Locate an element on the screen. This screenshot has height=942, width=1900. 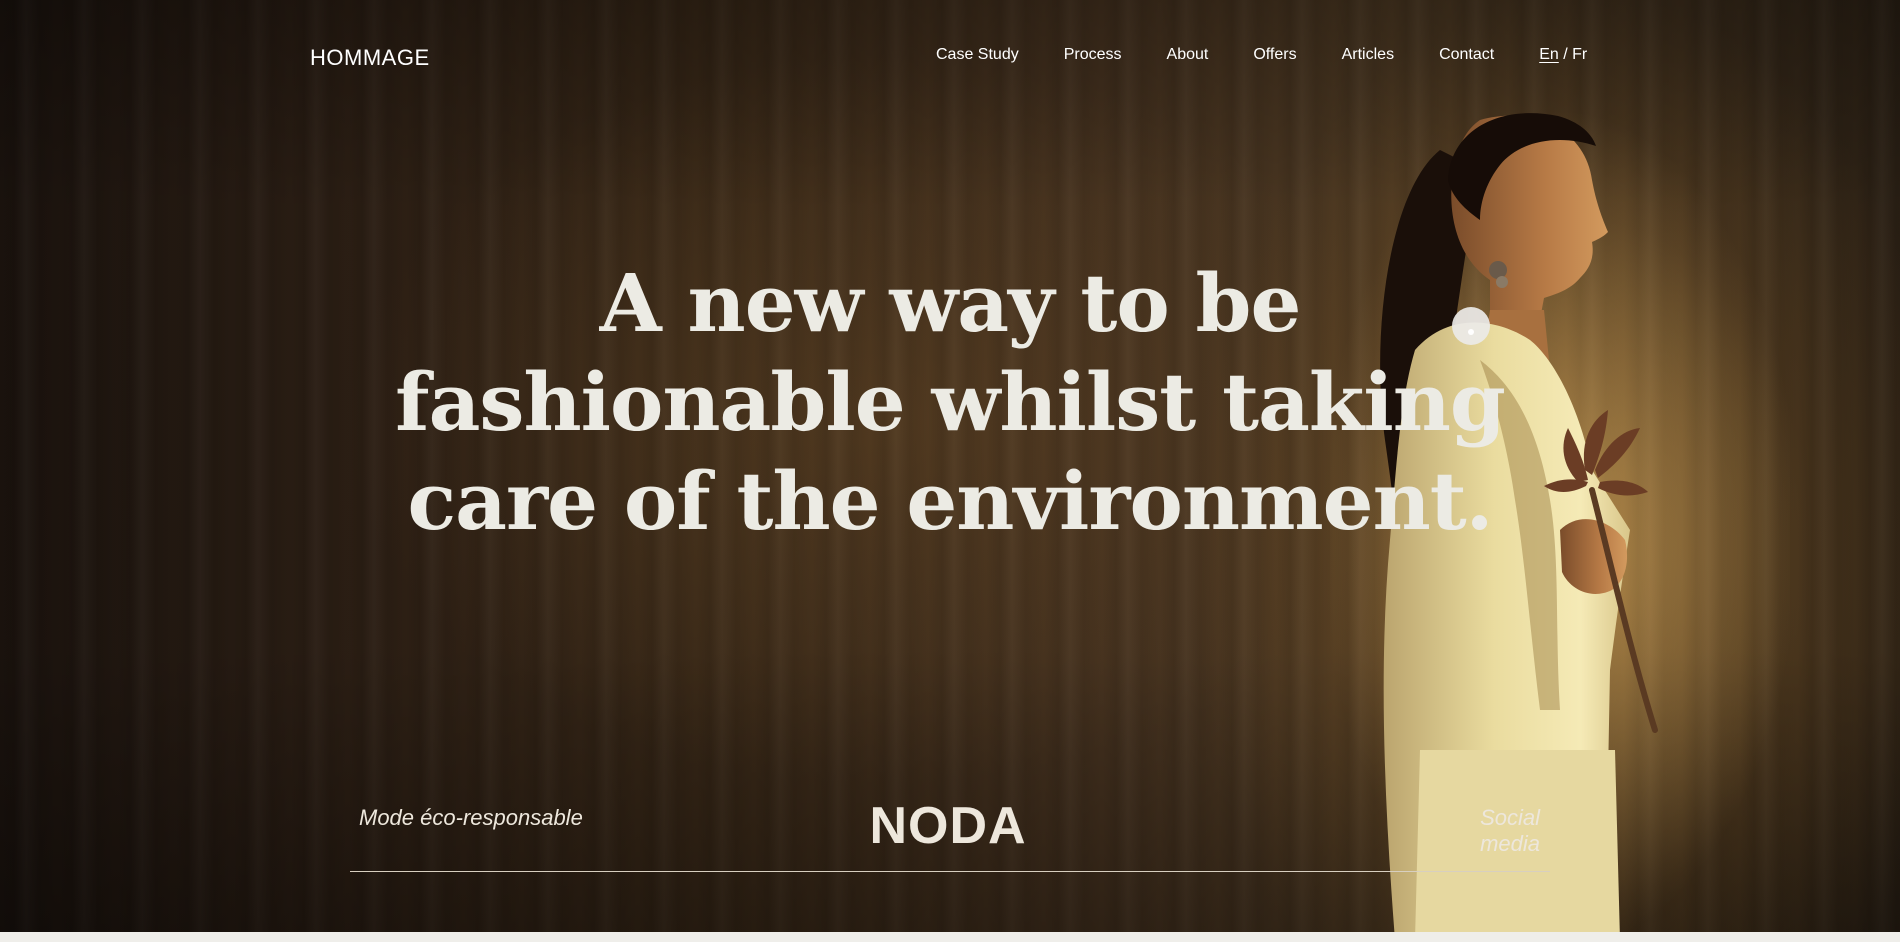
language-fr-link: Fr is located at coordinates (1579, 54).